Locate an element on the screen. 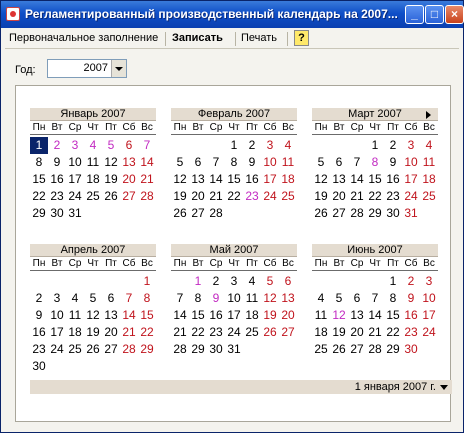  minimize-button: _ is located at coordinates (414, 14).